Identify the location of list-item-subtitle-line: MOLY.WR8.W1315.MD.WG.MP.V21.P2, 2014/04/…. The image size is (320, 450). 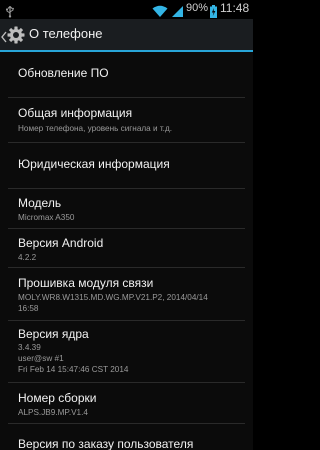
(113, 297).